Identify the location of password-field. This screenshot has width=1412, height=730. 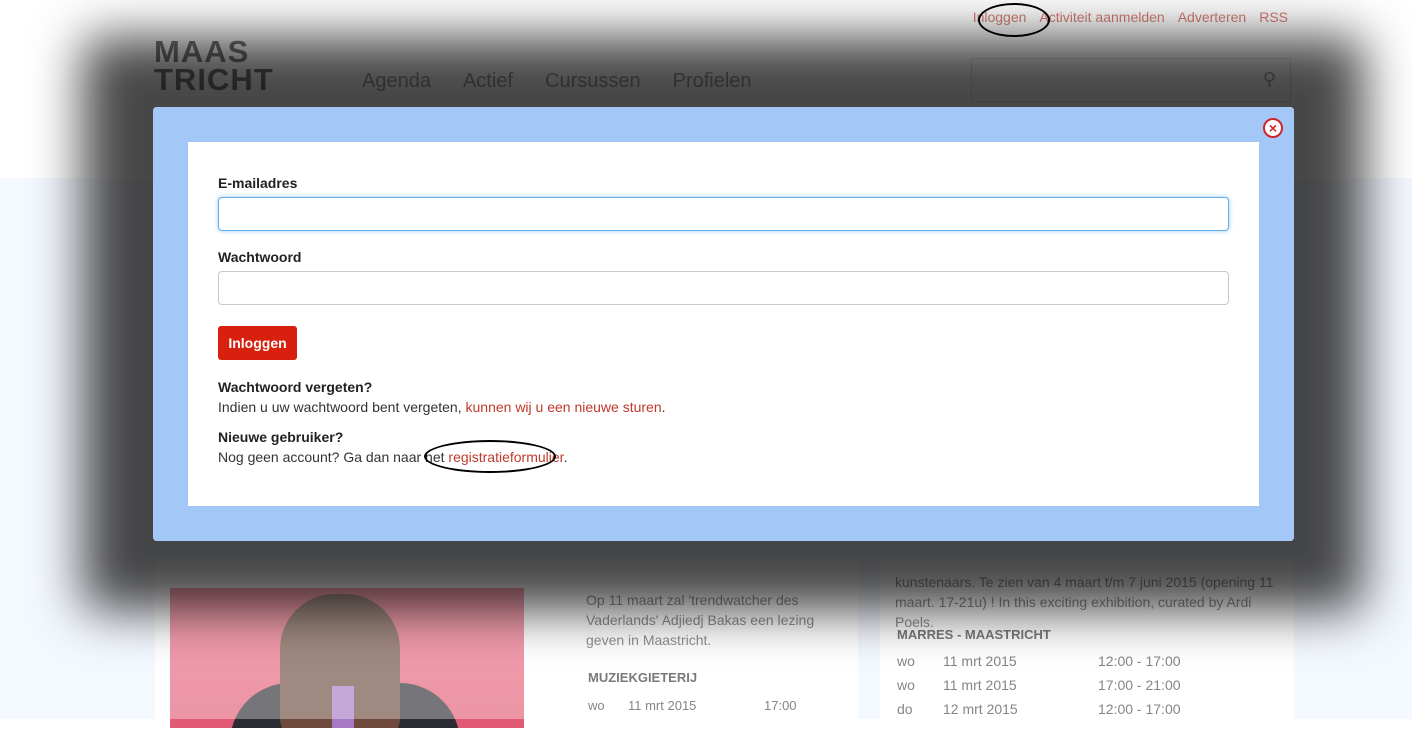
(723, 288).